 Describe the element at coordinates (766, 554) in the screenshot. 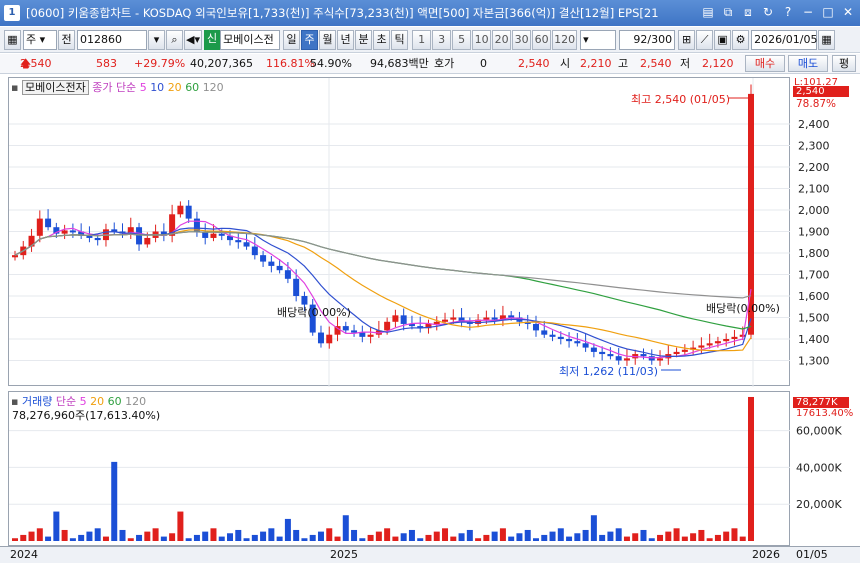

I see `x-label-2026: 2026` at that location.